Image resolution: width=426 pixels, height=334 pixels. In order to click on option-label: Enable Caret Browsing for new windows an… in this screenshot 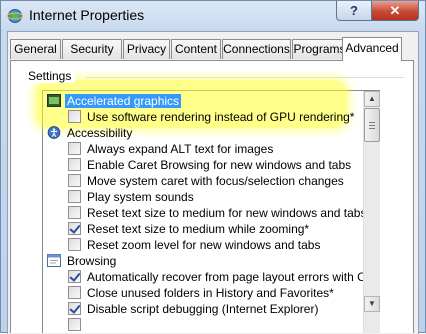, I will do `click(219, 165)`.